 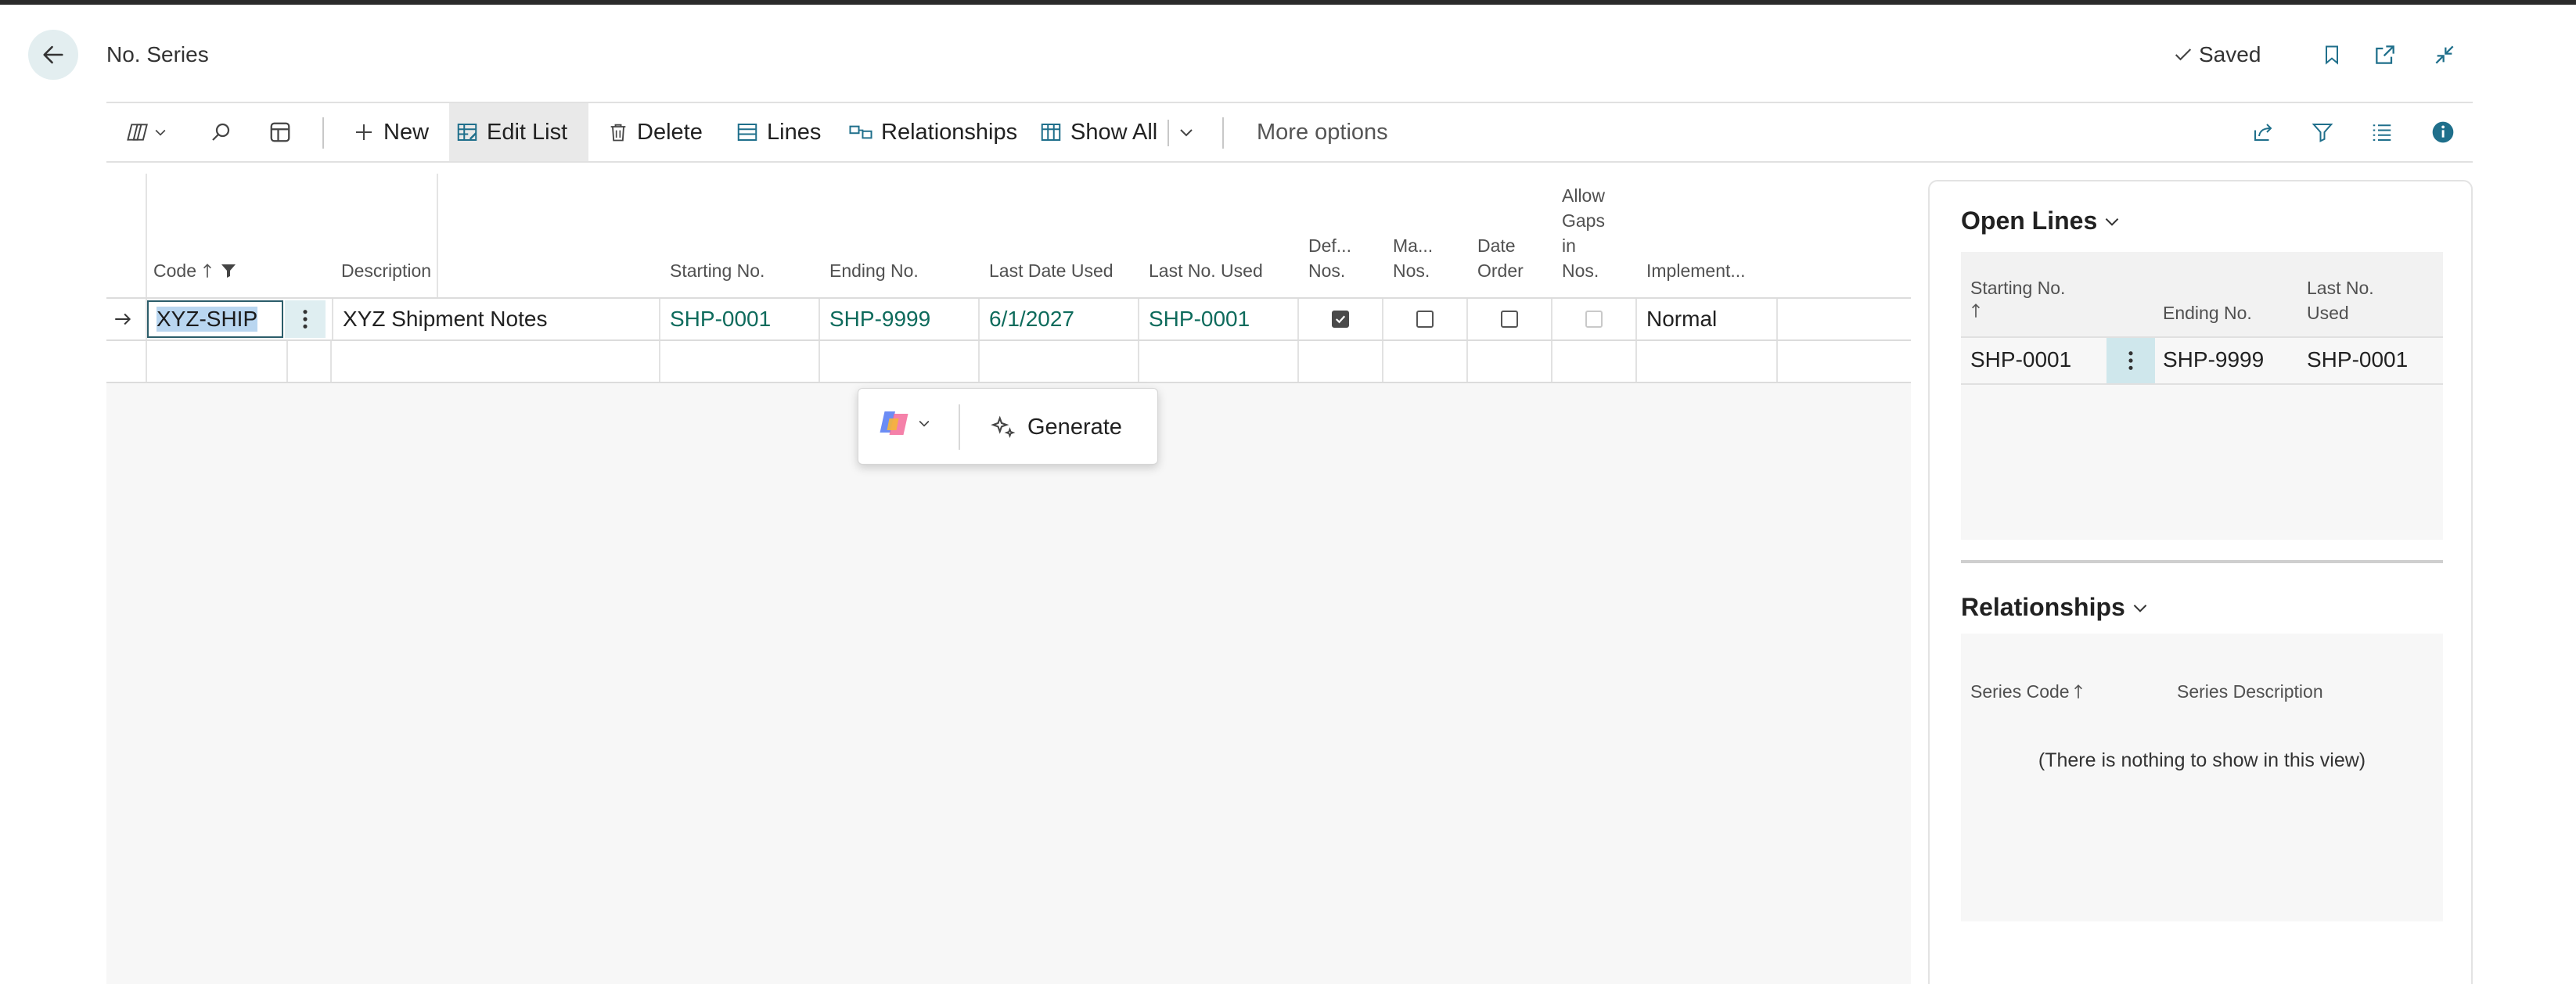 What do you see at coordinates (467, 132) in the screenshot?
I see `edit-list-icon` at bounding box center [467, 132].